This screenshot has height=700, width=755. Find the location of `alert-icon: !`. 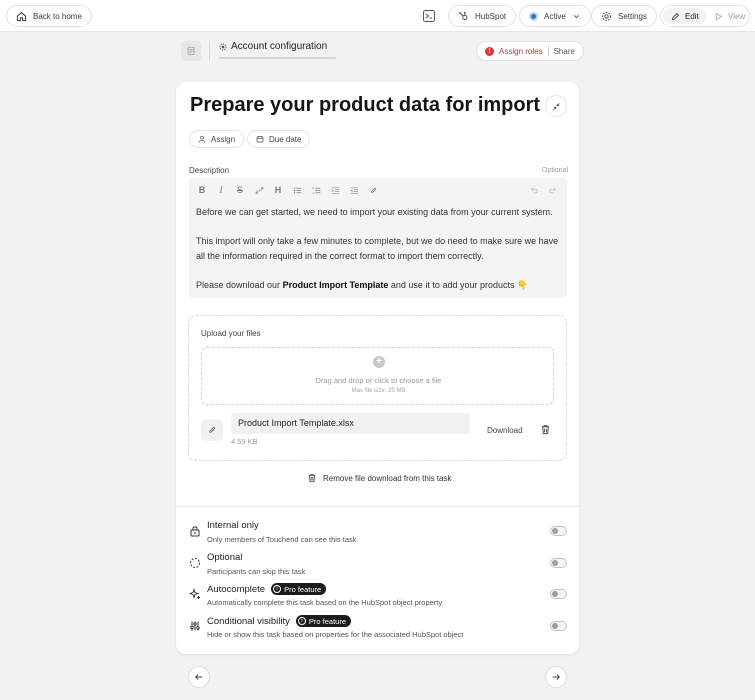

alert-icon: ! is located at coordinates (489, 51).